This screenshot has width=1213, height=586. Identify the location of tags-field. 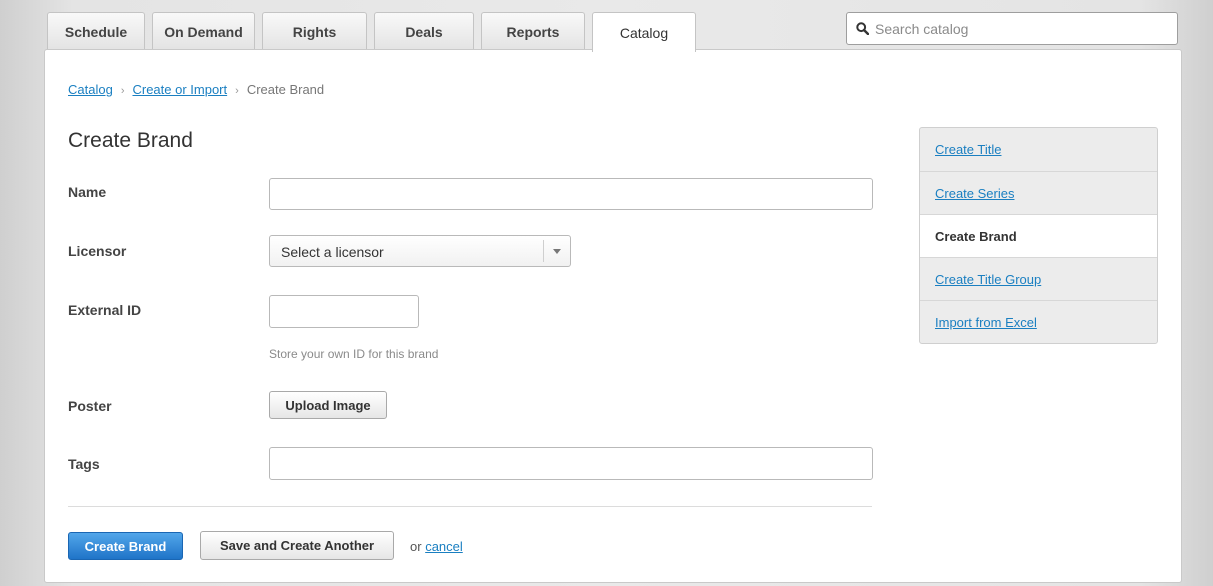
(571, 463).